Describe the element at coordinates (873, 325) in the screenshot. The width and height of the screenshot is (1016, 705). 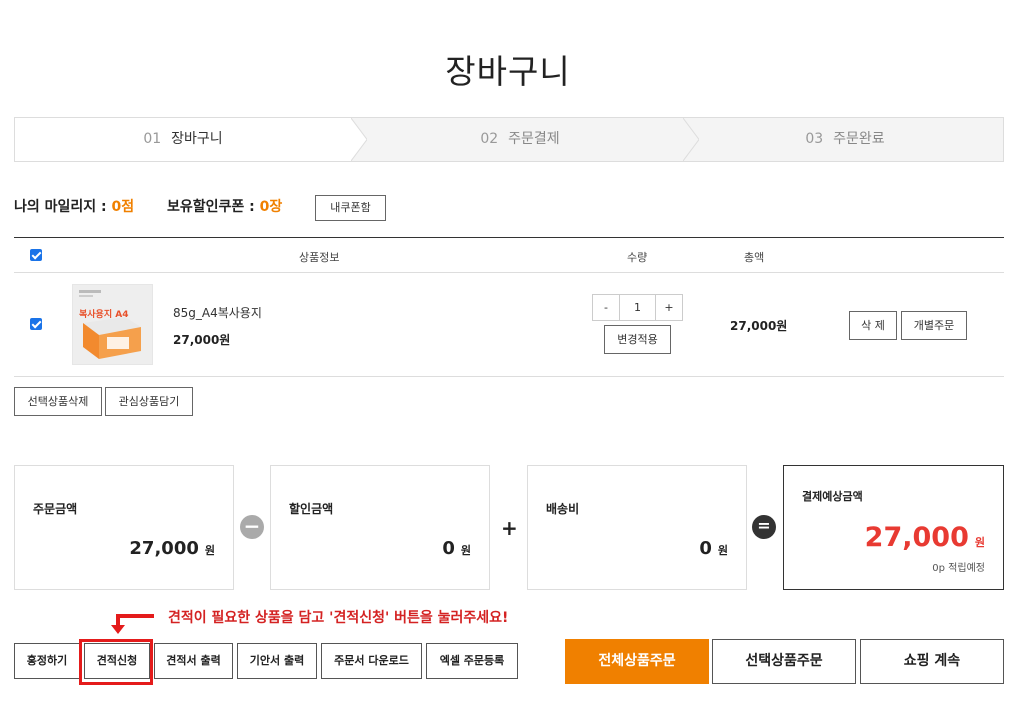
I see `delete-item-button: 삭 제` at that location.